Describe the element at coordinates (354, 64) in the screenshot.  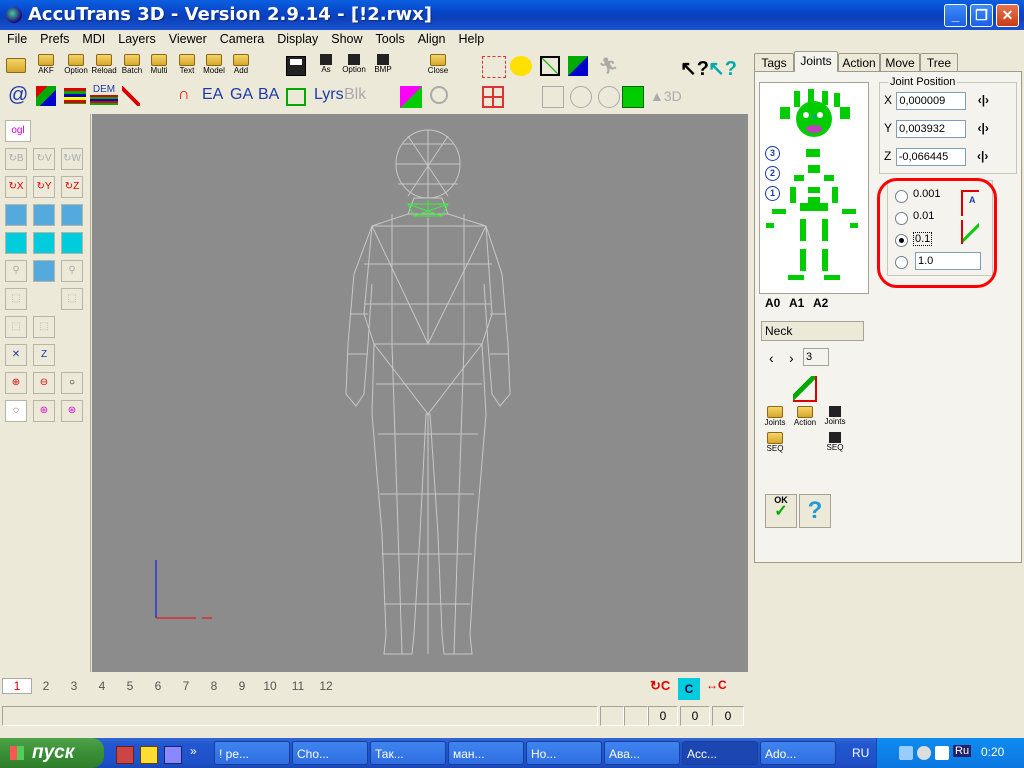
I see `save-option-button: Option` at that location.